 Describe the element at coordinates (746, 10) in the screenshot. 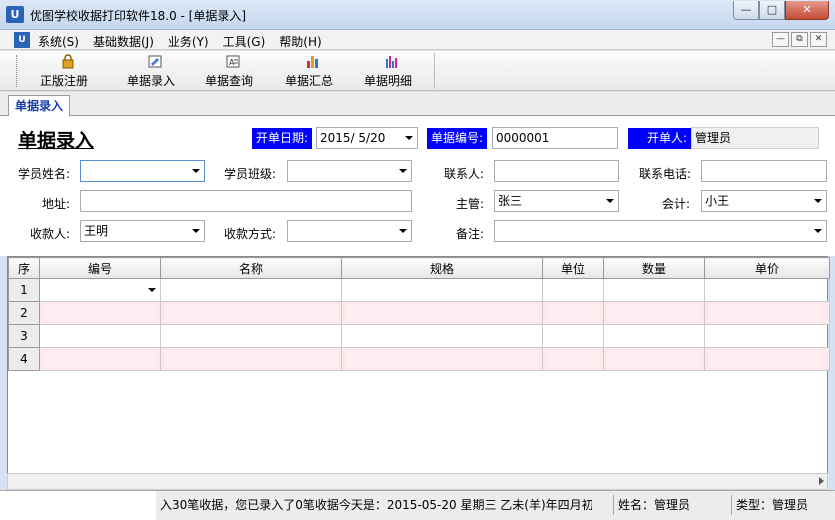

I see `minimize-button: —` at that location.